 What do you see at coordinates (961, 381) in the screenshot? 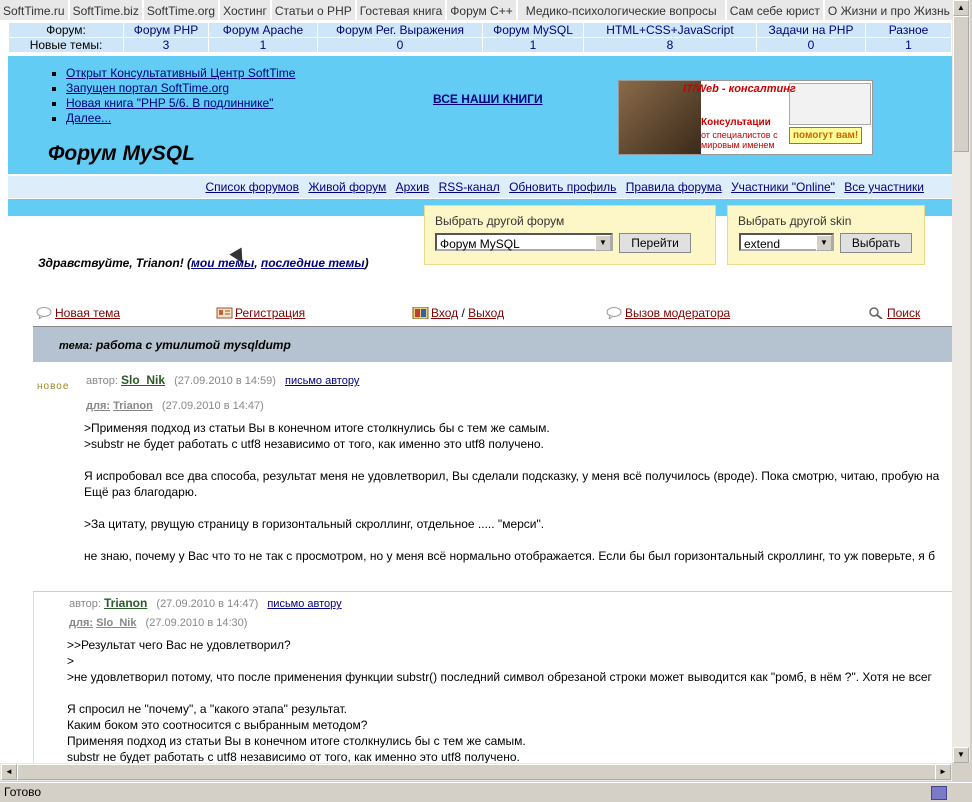
I see `vertical-scrollbar: ▲ ▼` at bounding box center [961, 381].